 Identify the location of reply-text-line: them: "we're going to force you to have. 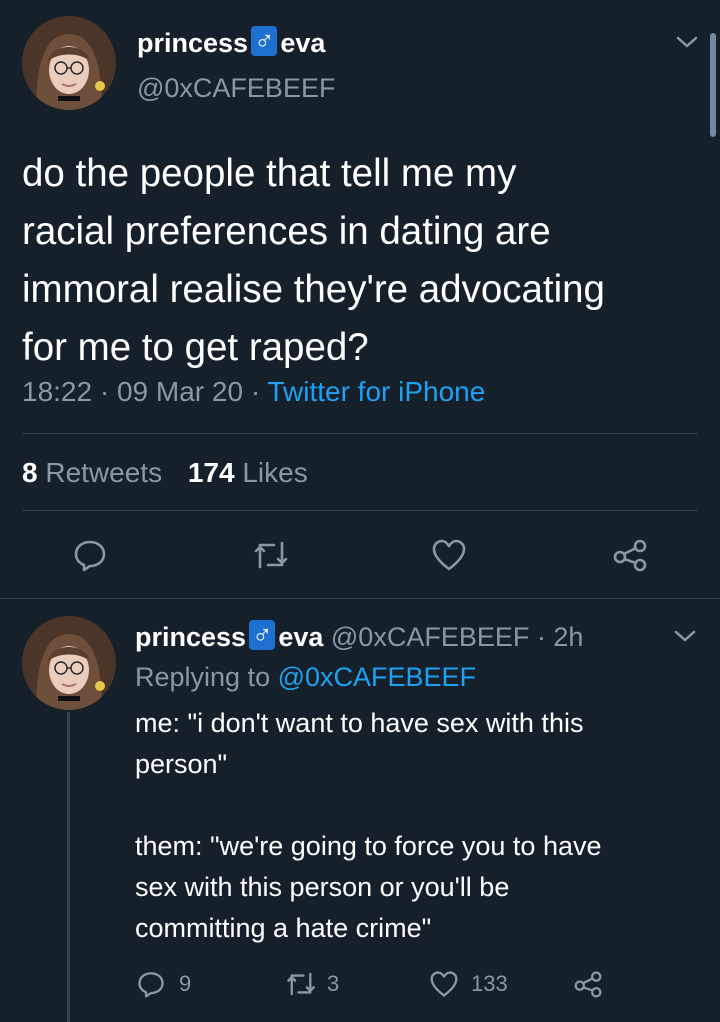
(368, 846).